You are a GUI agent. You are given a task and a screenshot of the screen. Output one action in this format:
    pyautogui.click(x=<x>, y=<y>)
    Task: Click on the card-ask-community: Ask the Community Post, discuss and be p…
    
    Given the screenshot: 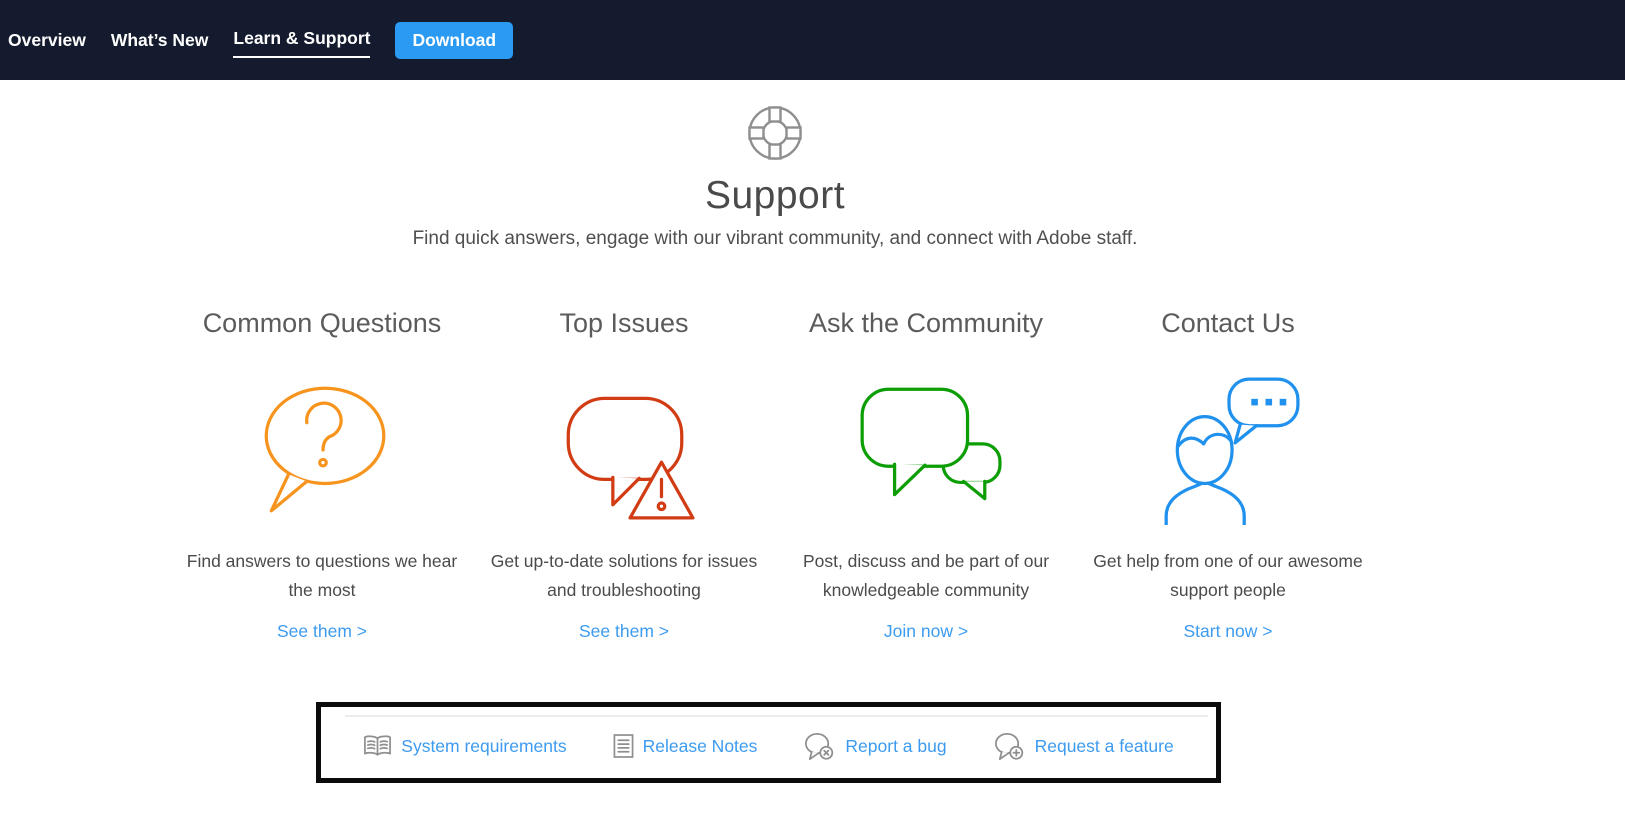 What is the action you would take?
    pyautogui.click(x=926, y=475)
    